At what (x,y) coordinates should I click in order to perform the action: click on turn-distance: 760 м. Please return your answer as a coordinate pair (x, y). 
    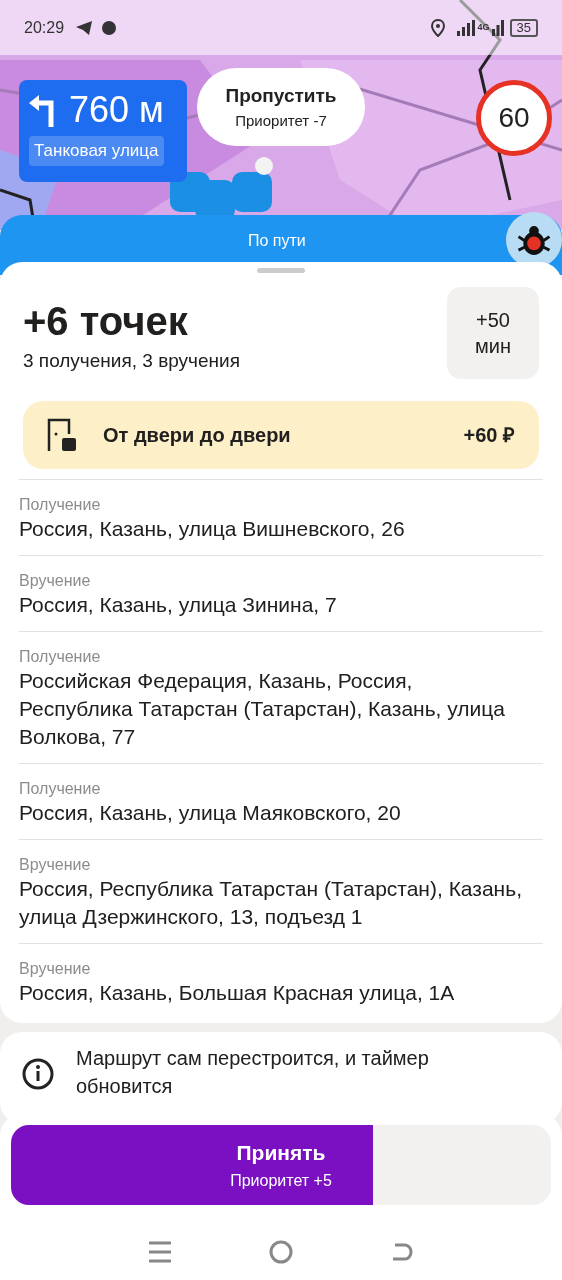
    Looking at the image, I should click on (116, 110).